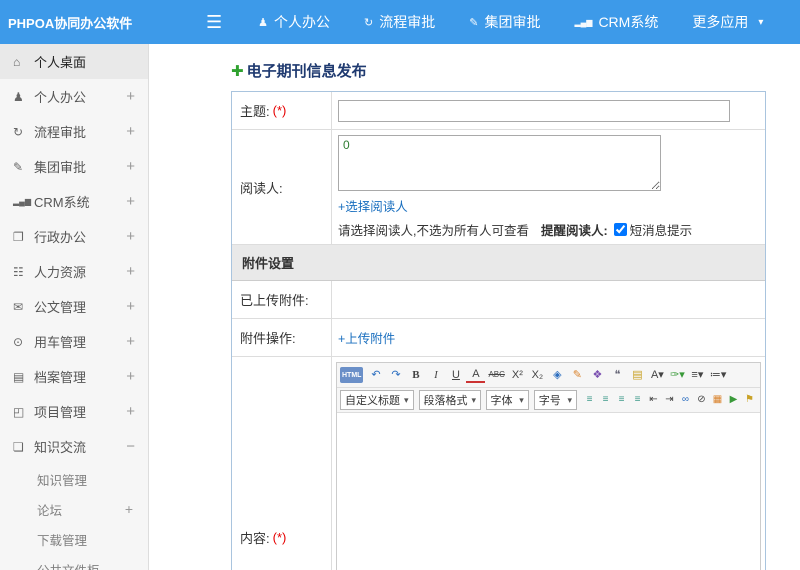 This screenshot has height=570, width=800. What do you see at coordinates (130, 446) in the screenshot?
I see `collapse-toggle: −` at bounding box center [130, 446].